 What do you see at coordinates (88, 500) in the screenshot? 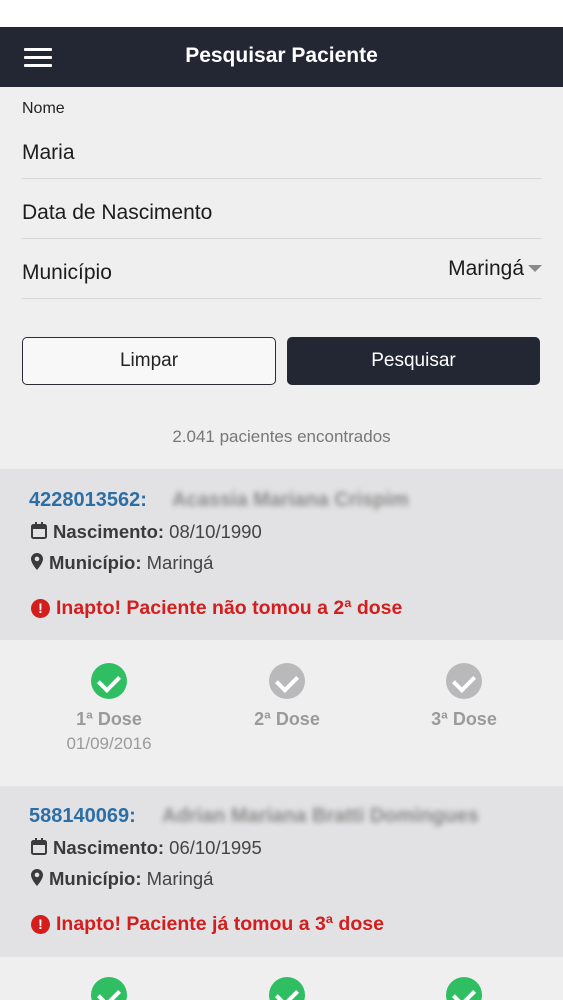
I see `patient-id: 4228013562:` at bounding box center [88, 500].